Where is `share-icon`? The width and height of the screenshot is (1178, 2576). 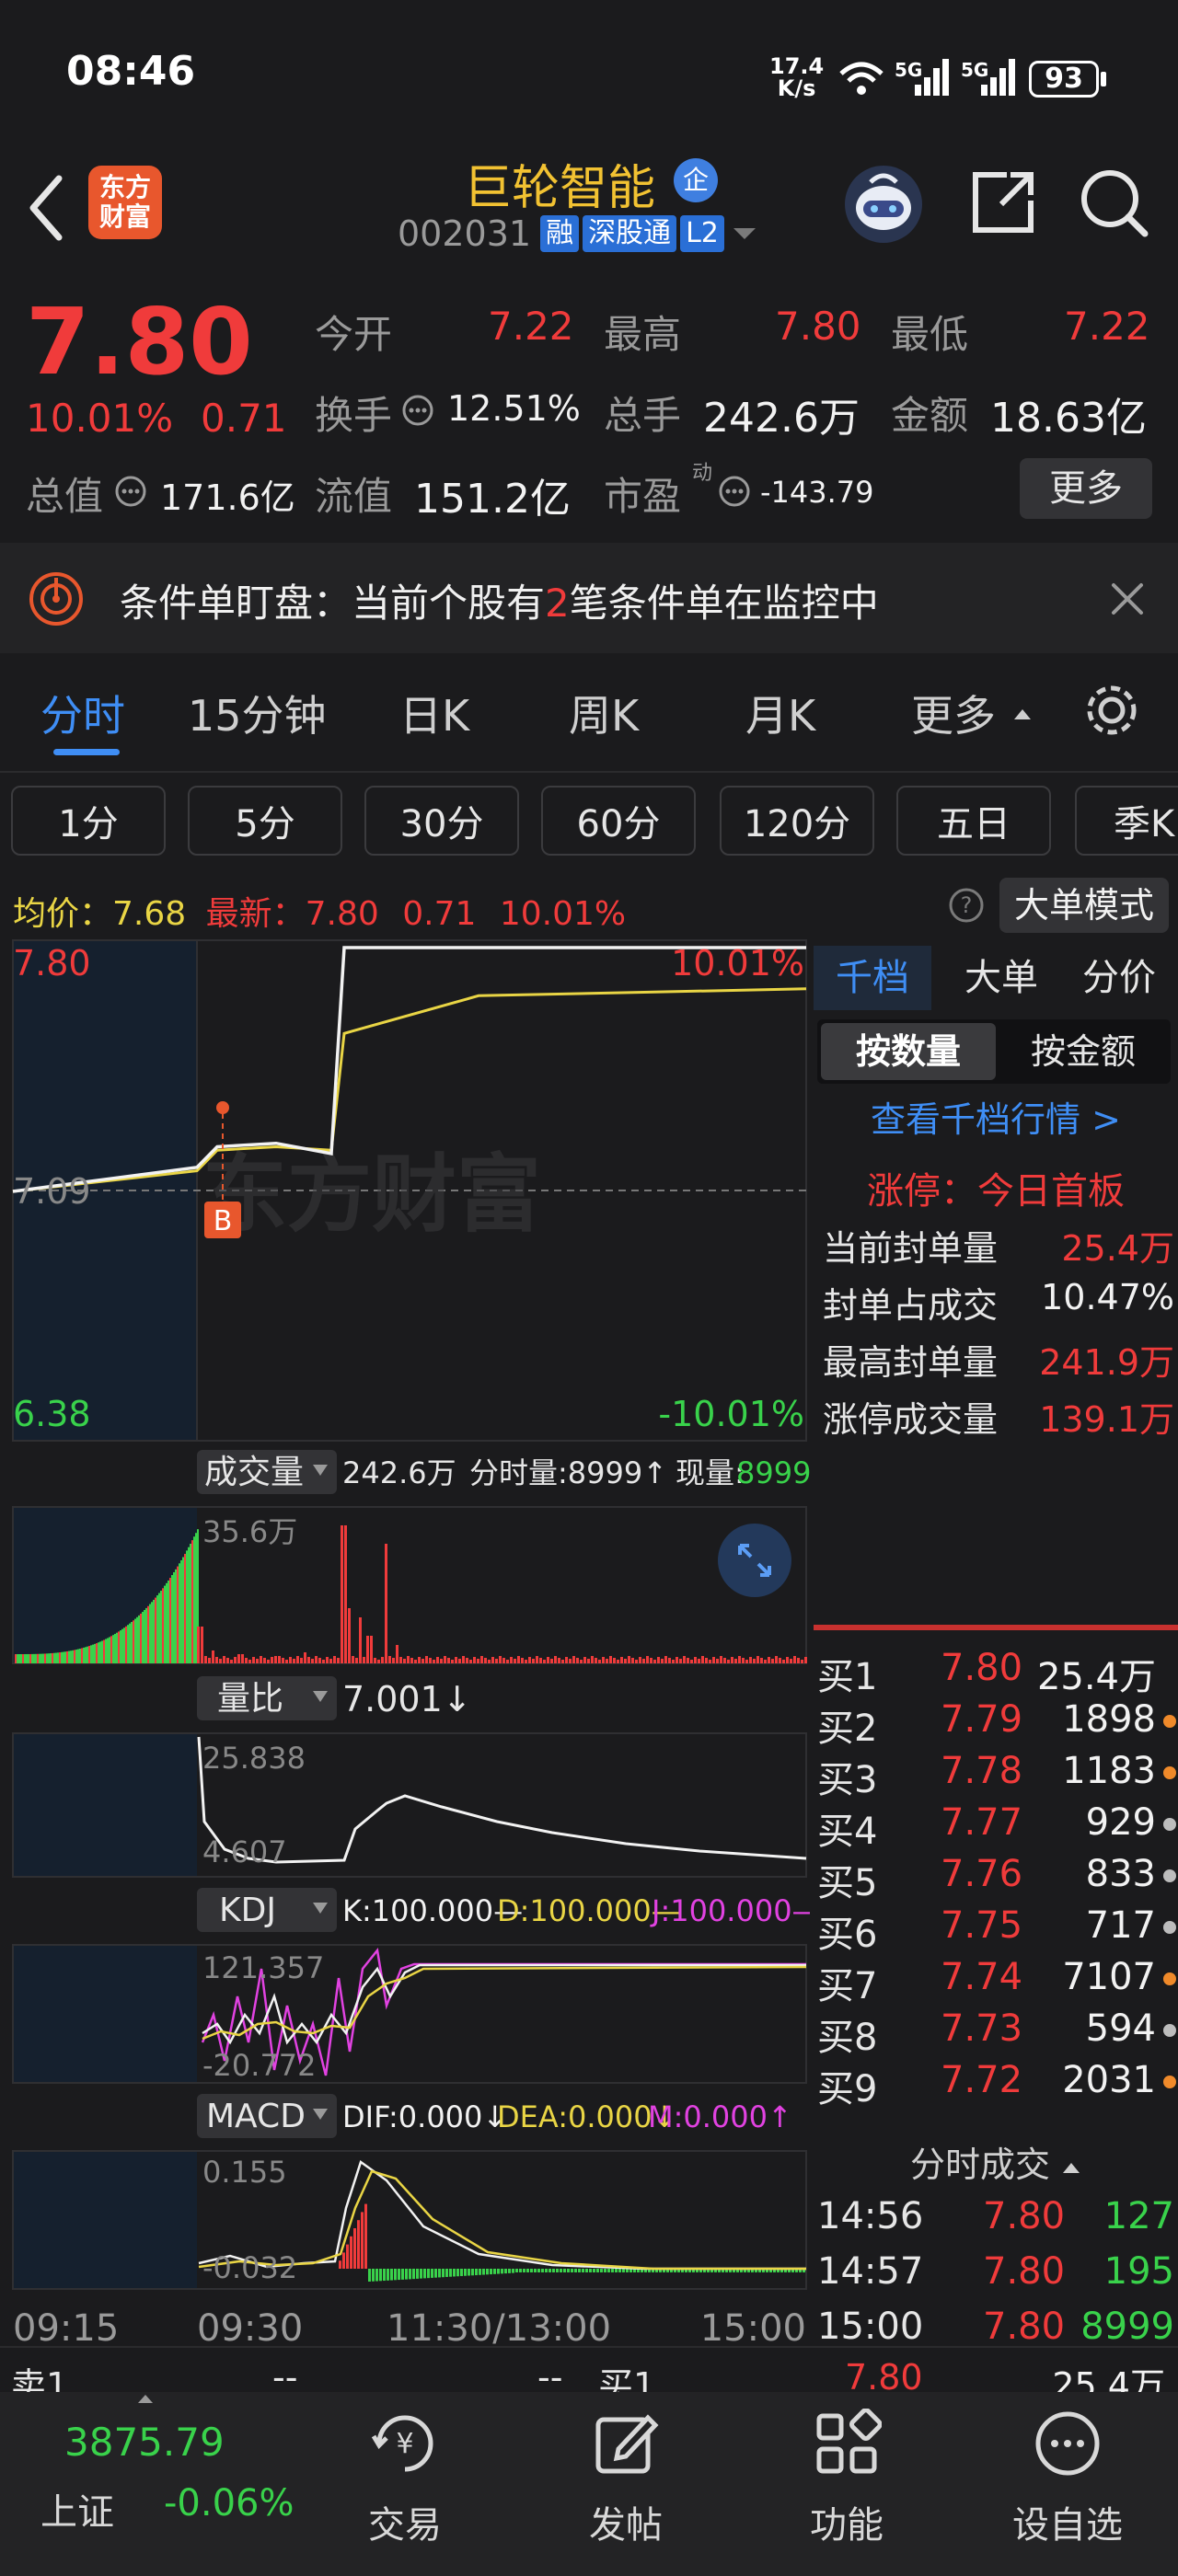
share-icon is located at coordinates (1003, 202).